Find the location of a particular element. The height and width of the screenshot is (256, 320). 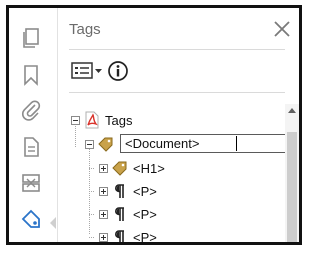

tree-node-label: <H1> is located at coordinates (149, 168).